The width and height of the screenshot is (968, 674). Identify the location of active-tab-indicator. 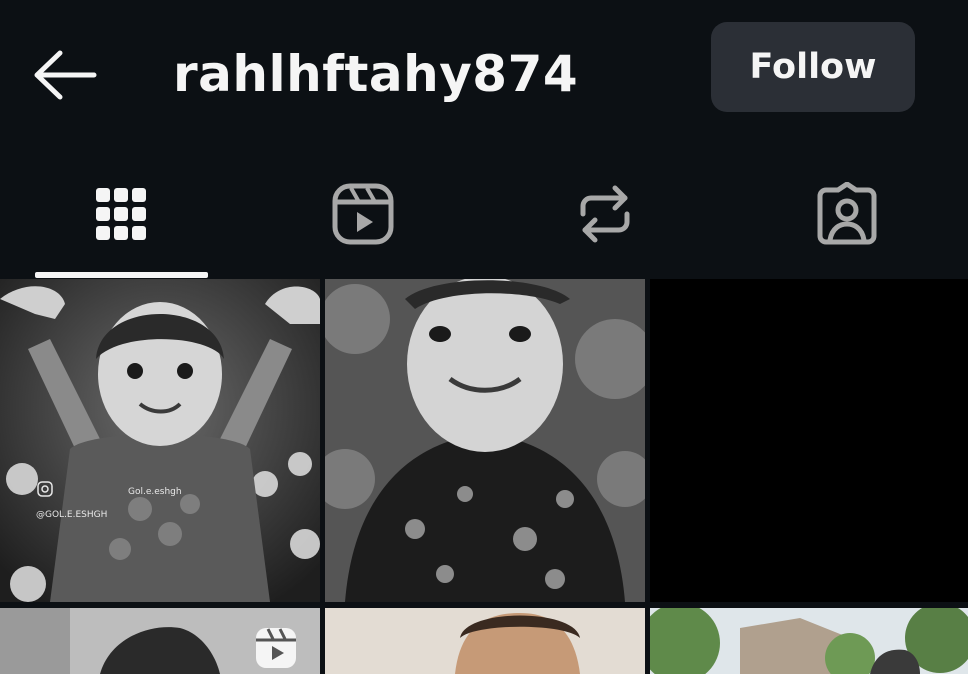
(121, 275).